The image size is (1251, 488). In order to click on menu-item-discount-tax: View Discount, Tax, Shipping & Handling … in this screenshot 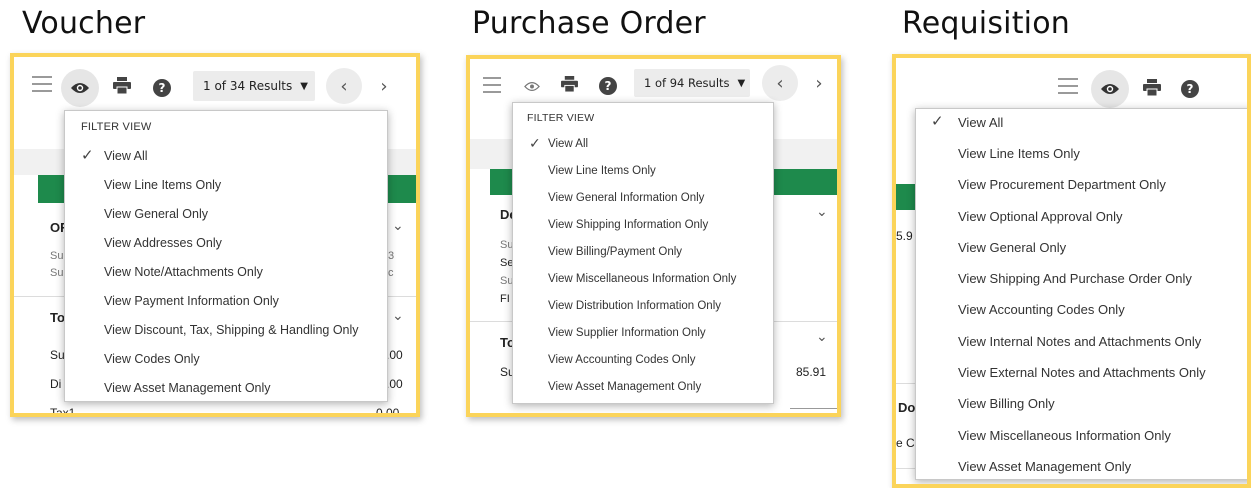, I will do `click(231, 330)`.